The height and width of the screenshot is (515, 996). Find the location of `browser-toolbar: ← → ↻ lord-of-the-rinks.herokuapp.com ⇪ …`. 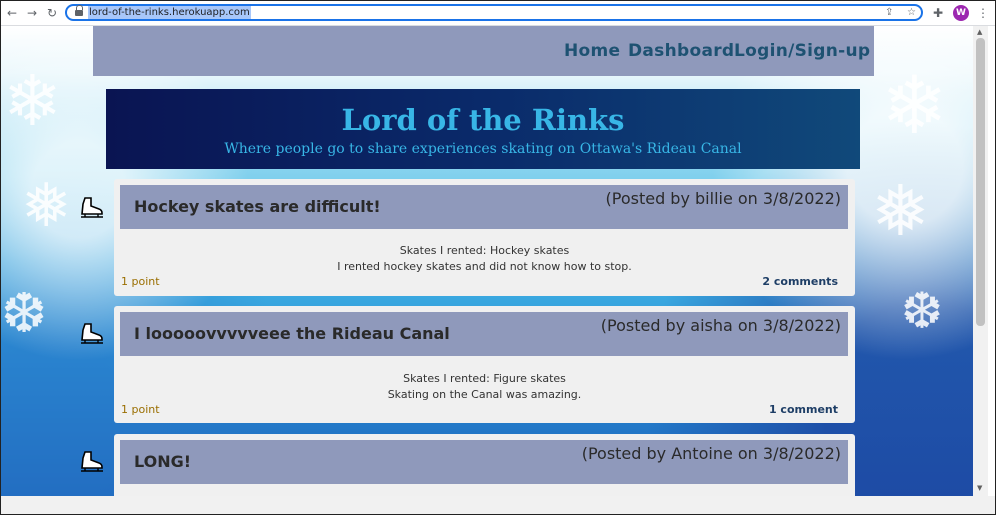

browser-toolbar: ← → ↻ lord-of-the-rinks.herokuapp.com ⇪ … is located at coordinates (498, 13).